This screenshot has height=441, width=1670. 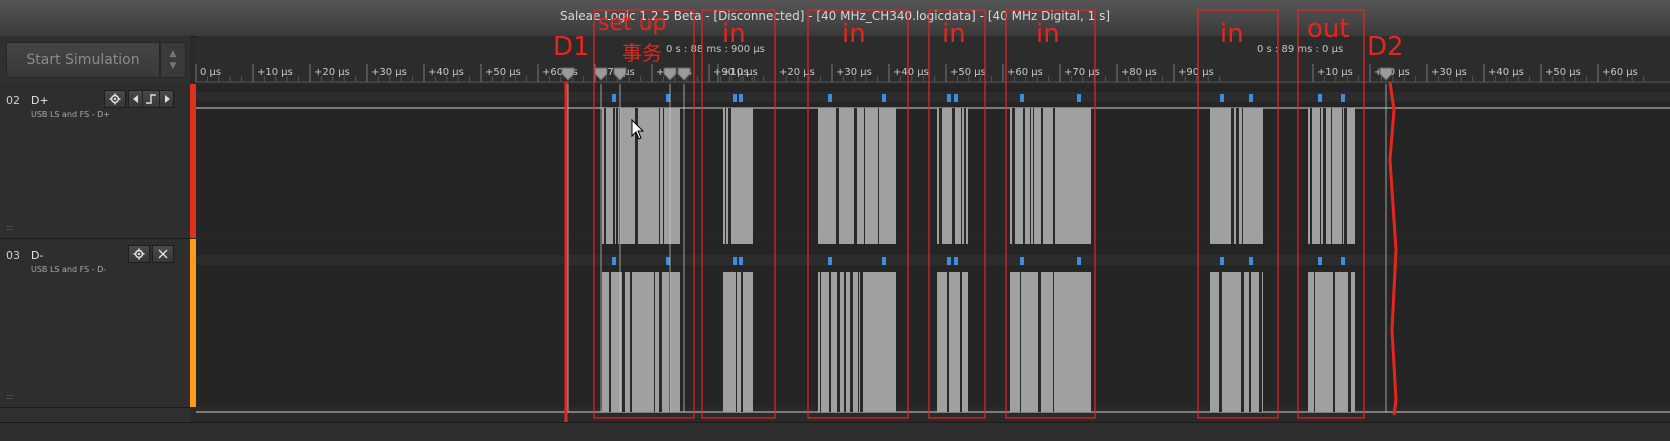 What do you see at coordinates (210, 72) in the screenshot?
I see `timeline-tick-label: 0 μs` at bounding box center [210, 72].